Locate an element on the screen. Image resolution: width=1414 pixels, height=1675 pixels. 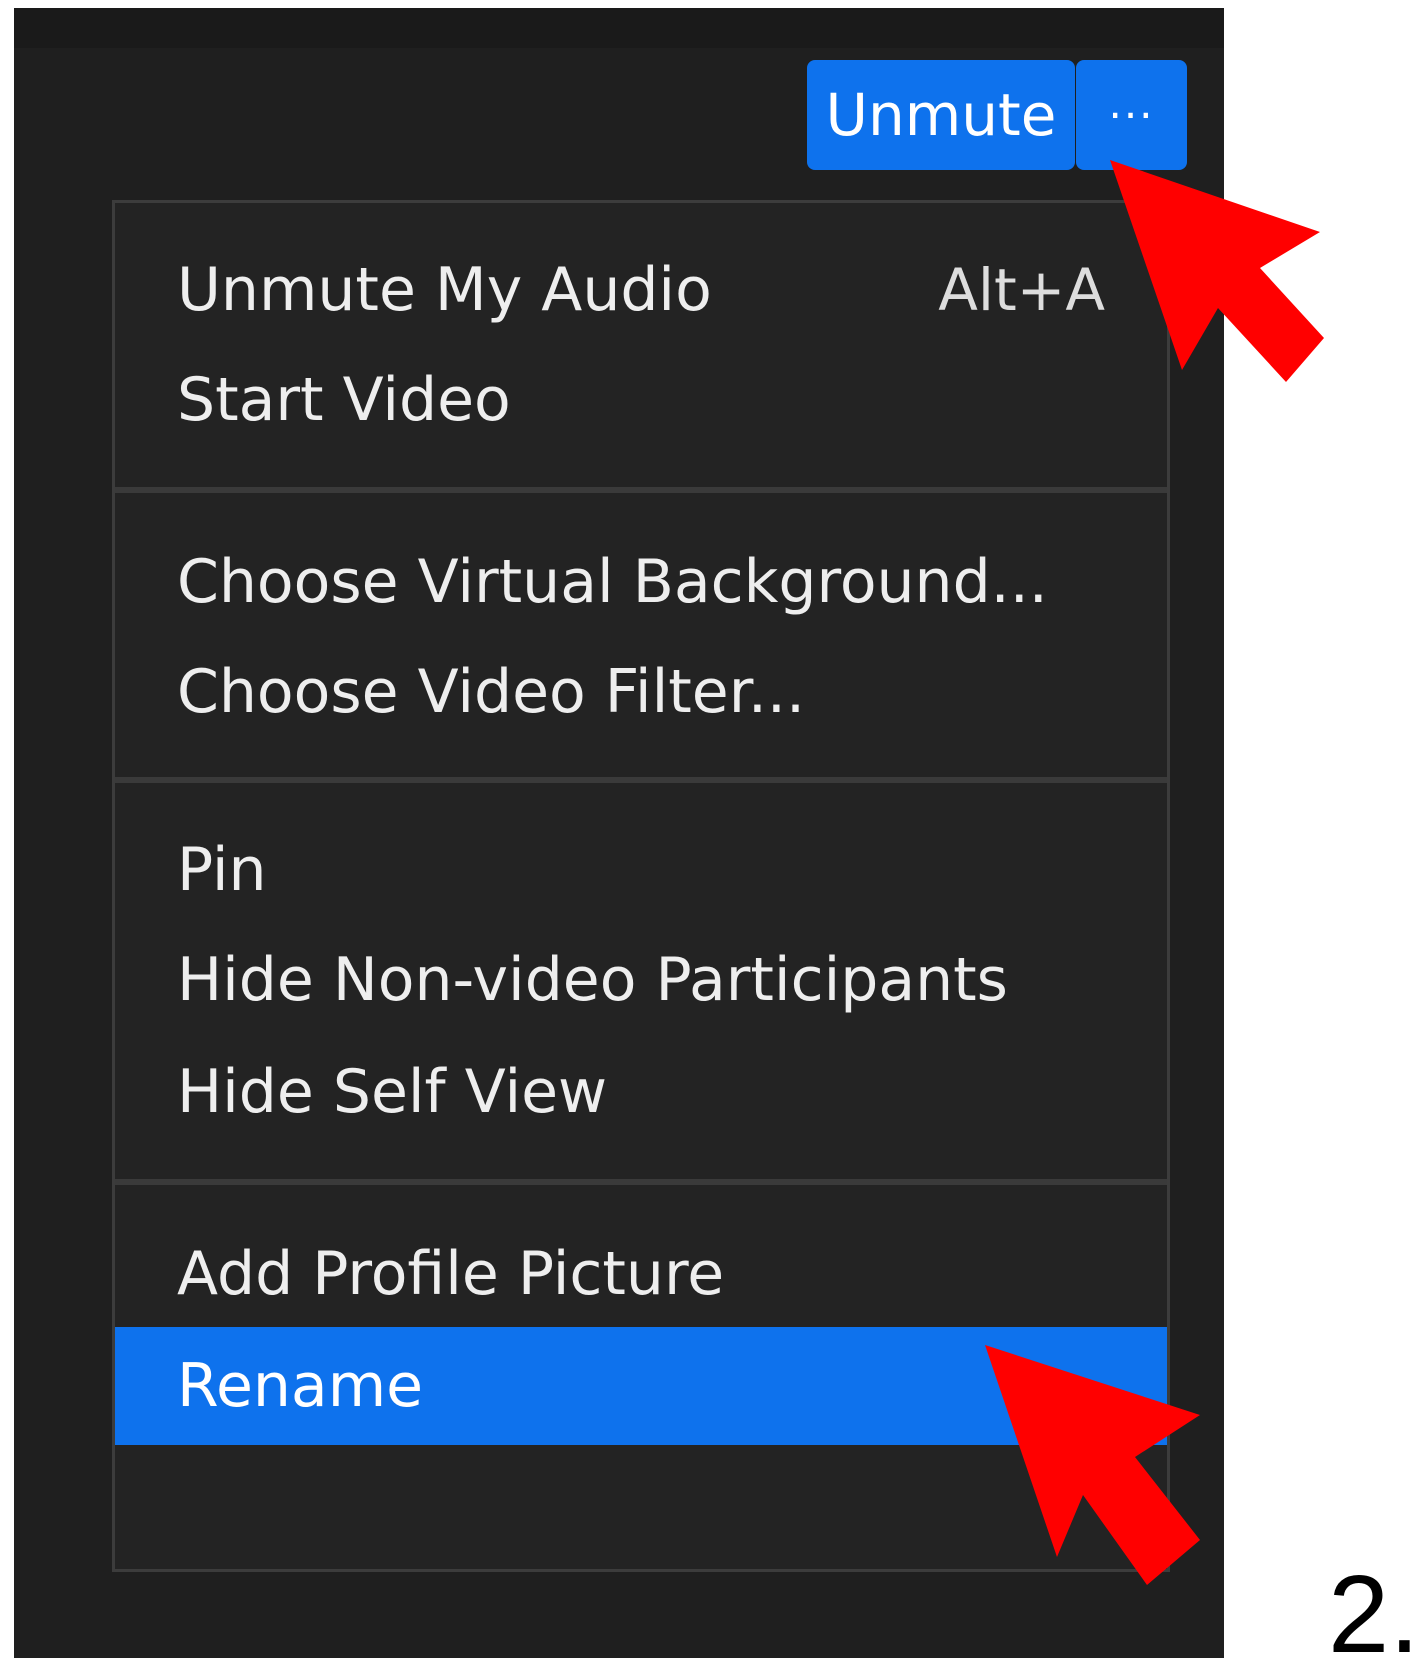
menu-item-label: Add Profile Picture is located at coordinates (451, 1274).